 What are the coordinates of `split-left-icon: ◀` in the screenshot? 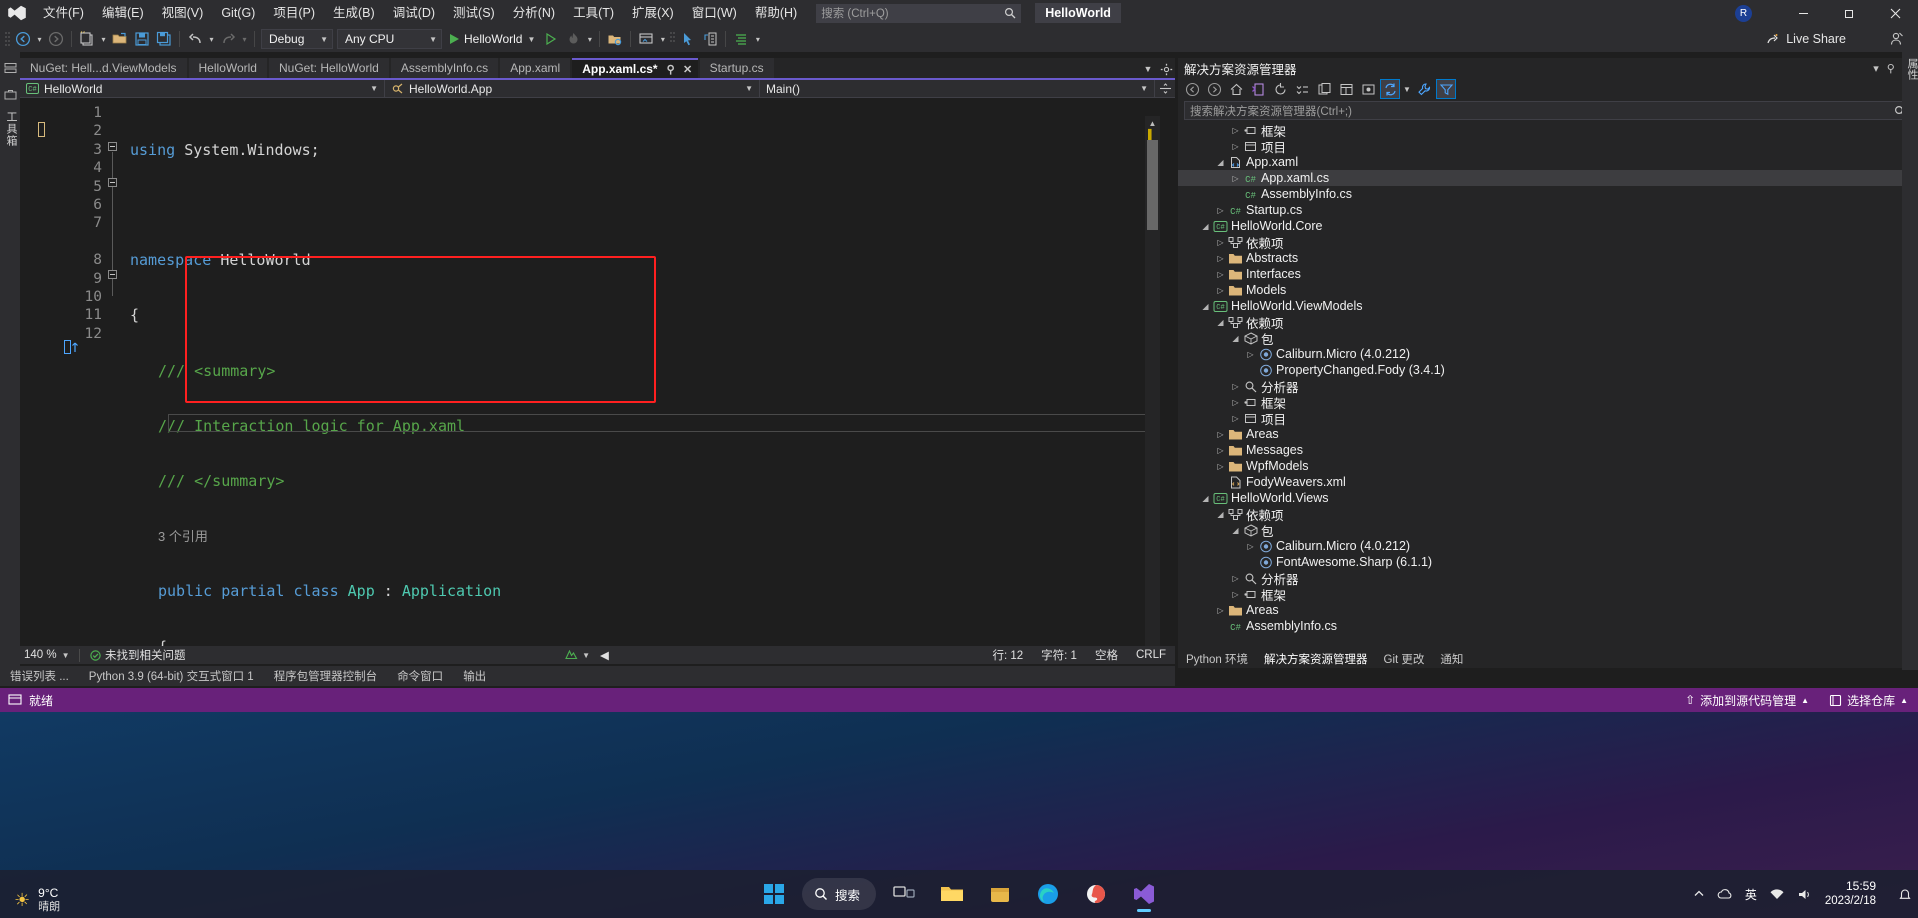 It's located at (604, 655).